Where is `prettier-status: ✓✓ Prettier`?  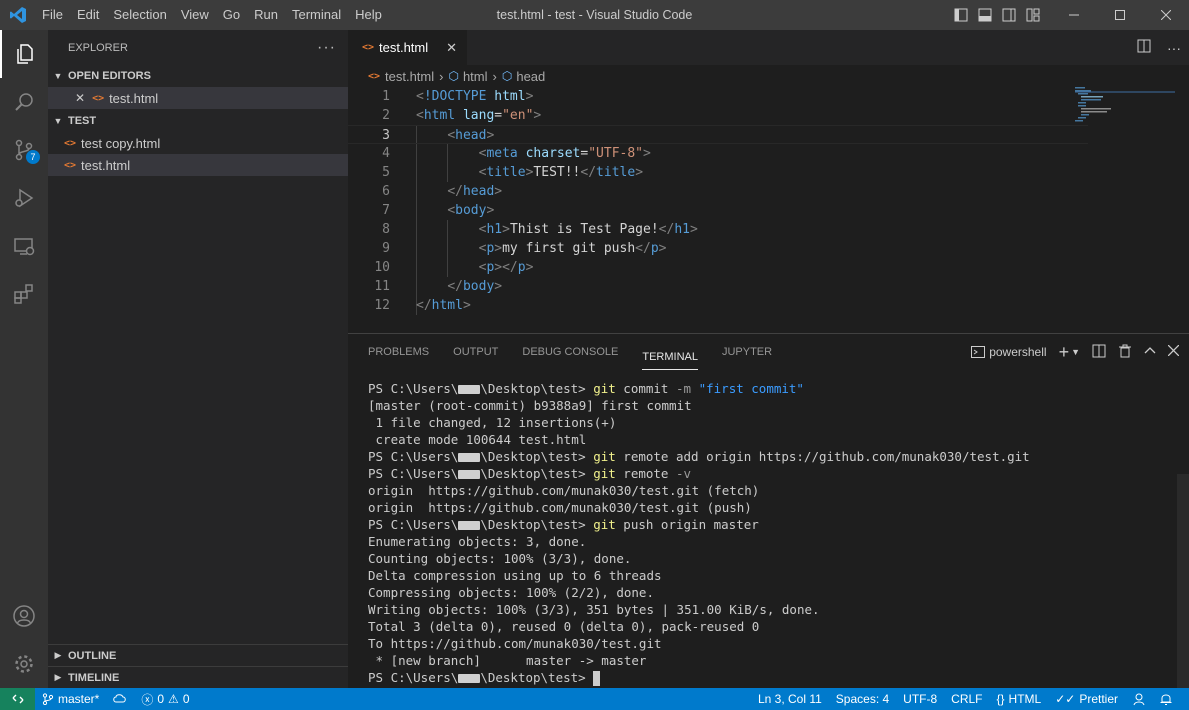
prettier-status: ✓✓ Prettier is located at coordinates (1086, 699).